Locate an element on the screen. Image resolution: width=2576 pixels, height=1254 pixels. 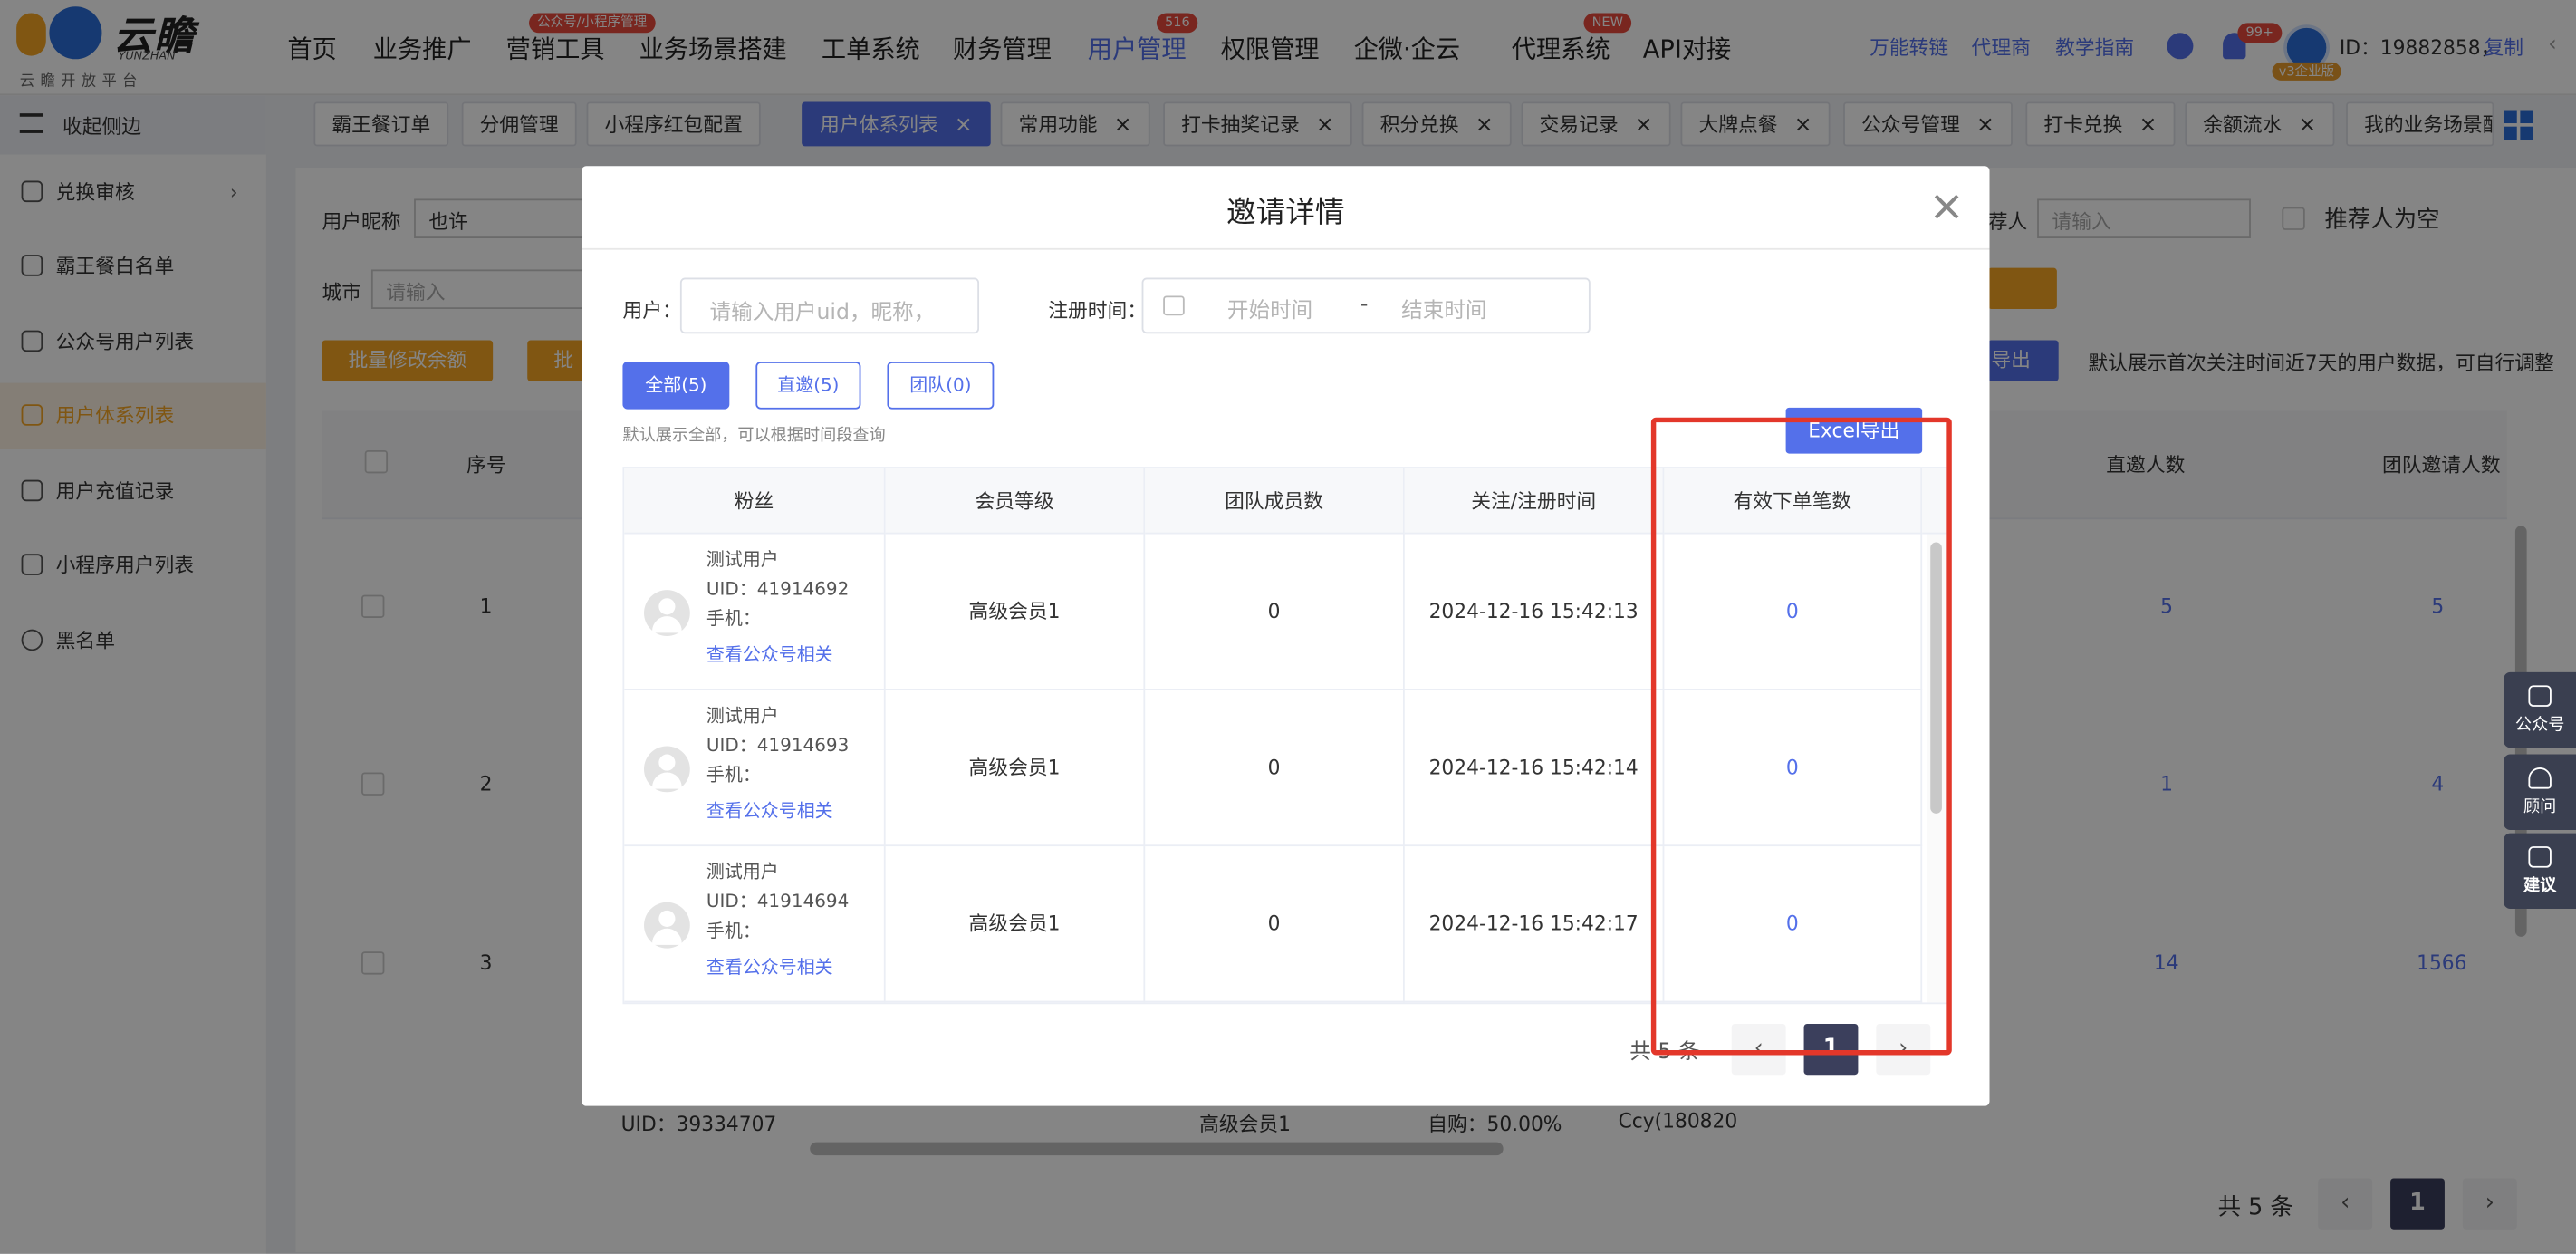
follow-time-cell: 2024-12-16 15:42:13 is located at coordinates (1535, 612).